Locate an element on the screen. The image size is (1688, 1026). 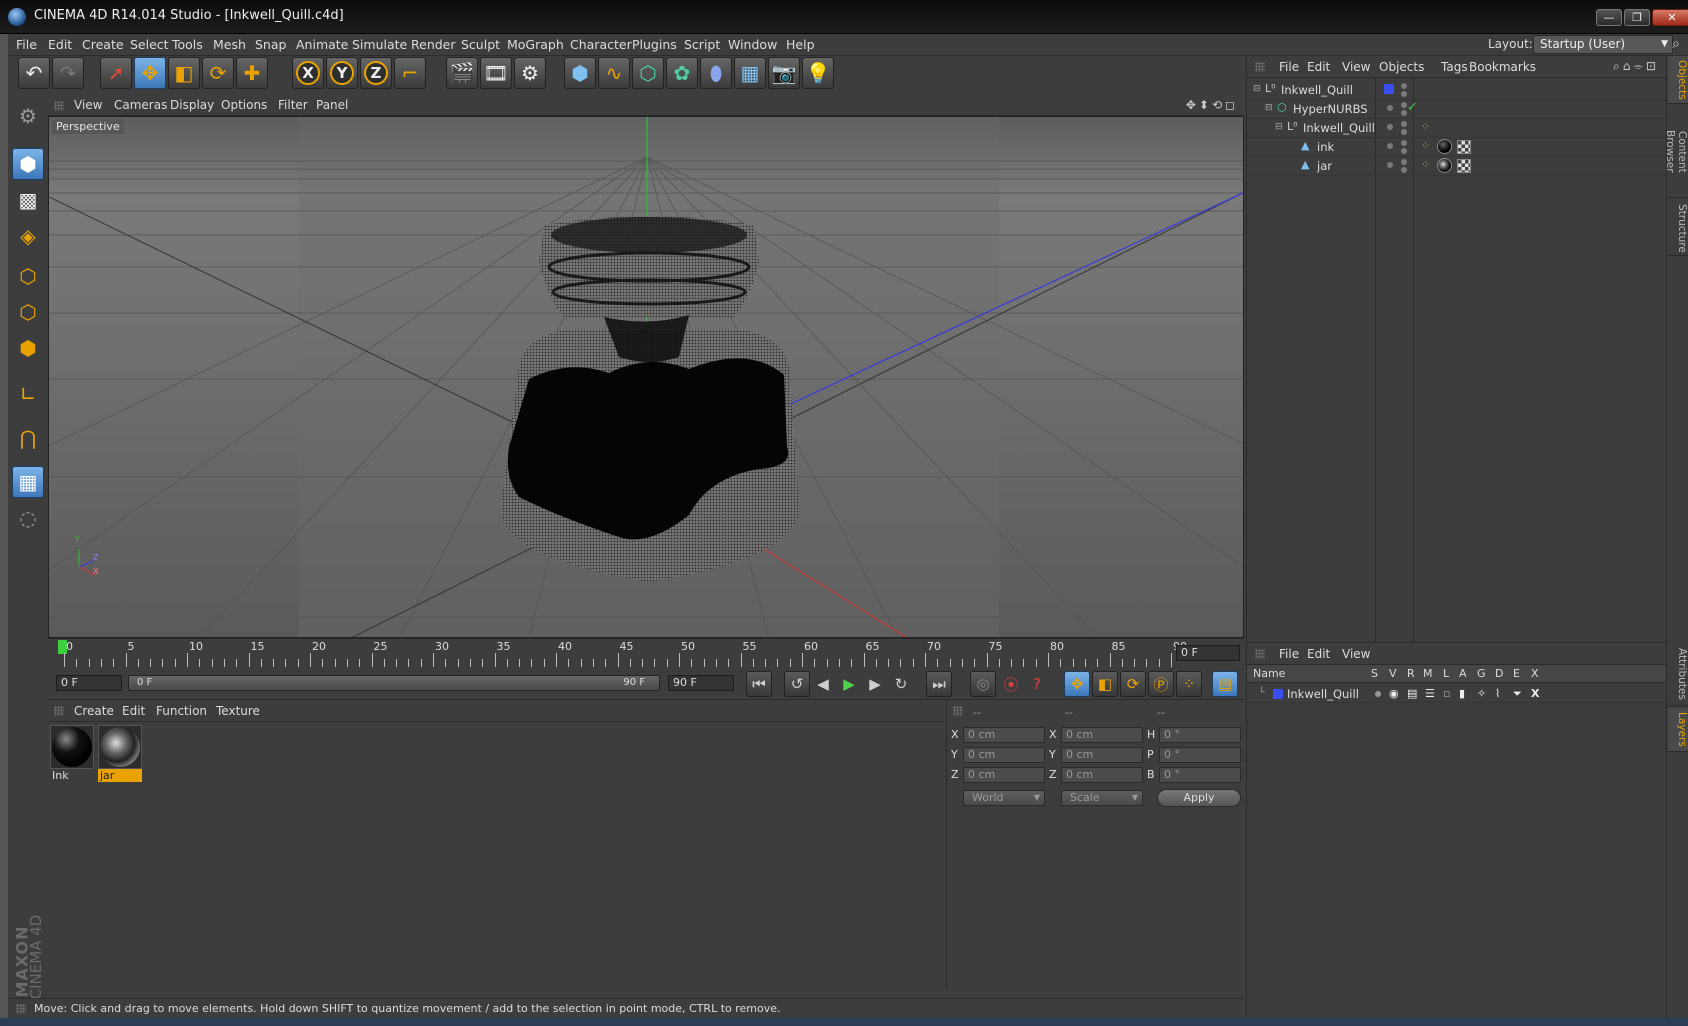
xref-icon: X is located at coordinates (1535, 693).